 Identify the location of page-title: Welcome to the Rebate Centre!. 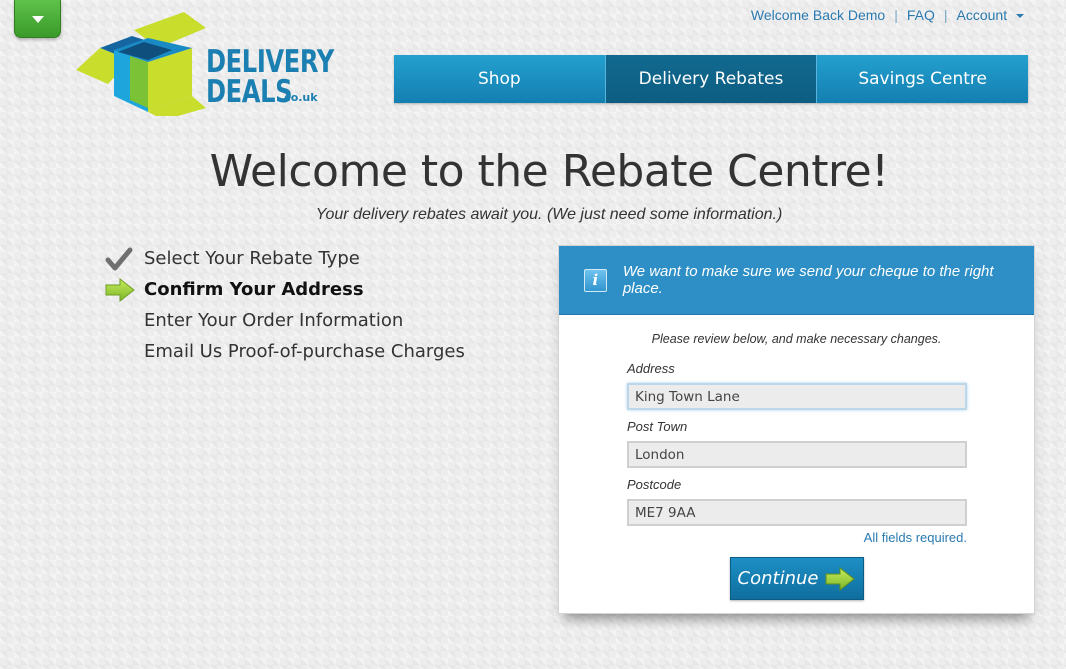
(549, 171).